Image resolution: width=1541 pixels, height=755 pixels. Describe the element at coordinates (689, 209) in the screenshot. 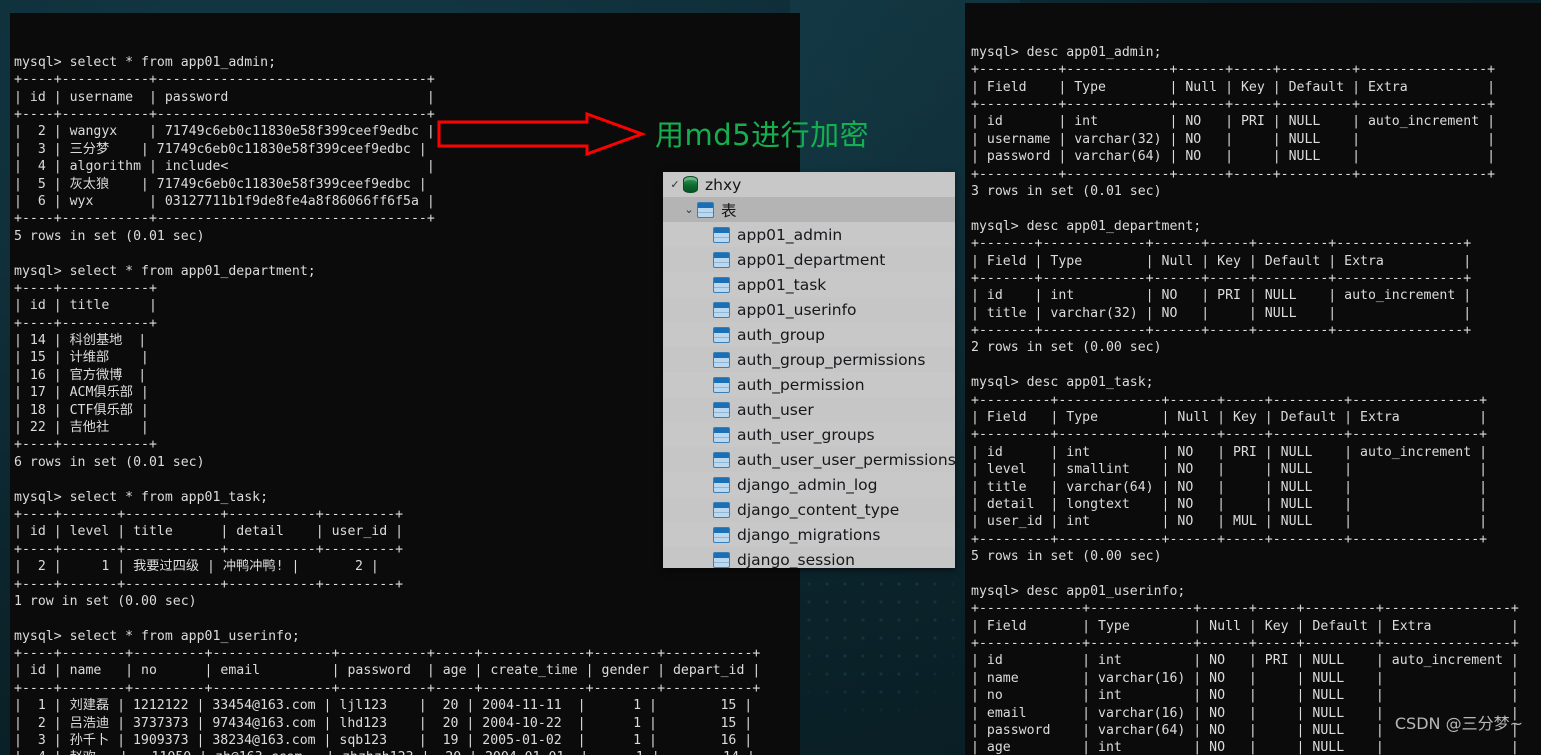

I see `chevron-down-icon: ⌄` at that location.